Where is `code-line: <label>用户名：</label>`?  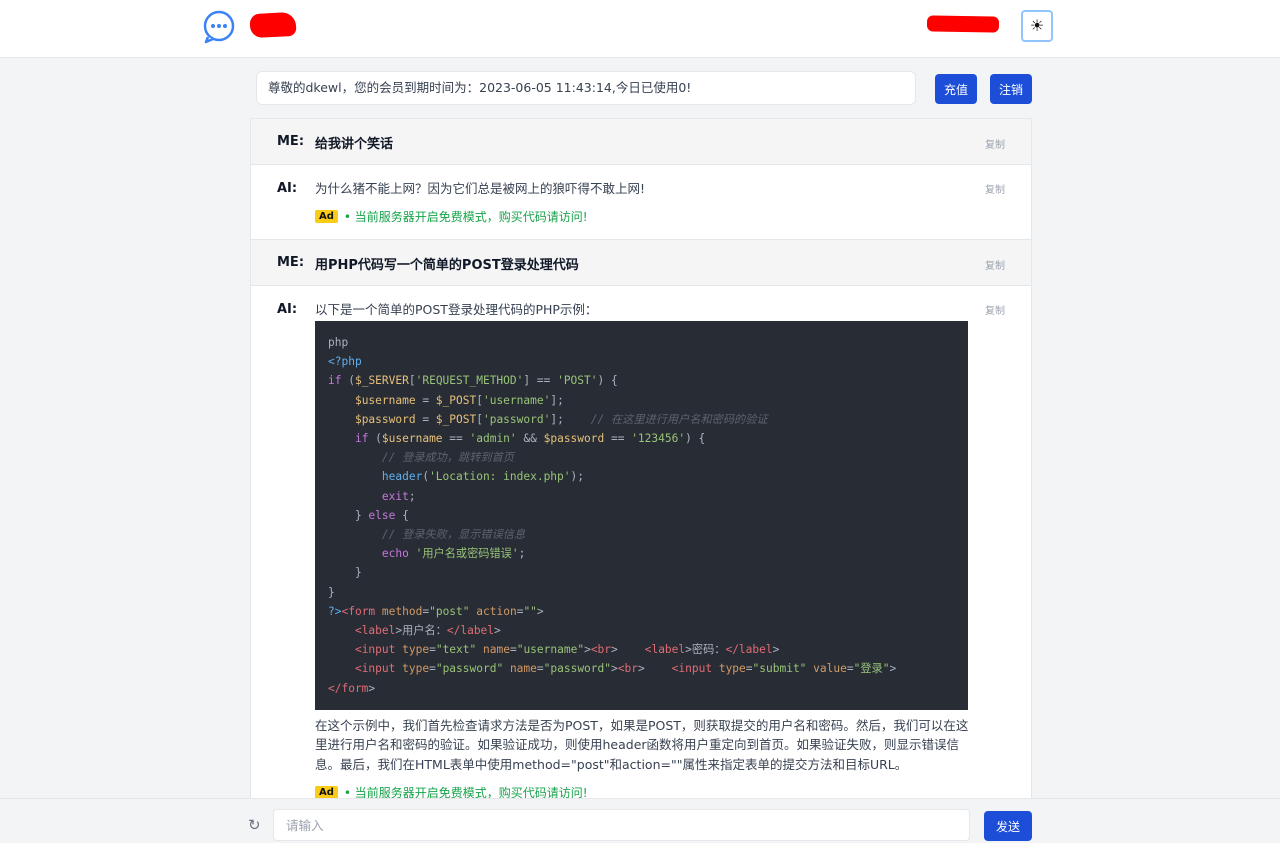 code-line: <label>用户名：</label> is located at coordinates (427, 631).